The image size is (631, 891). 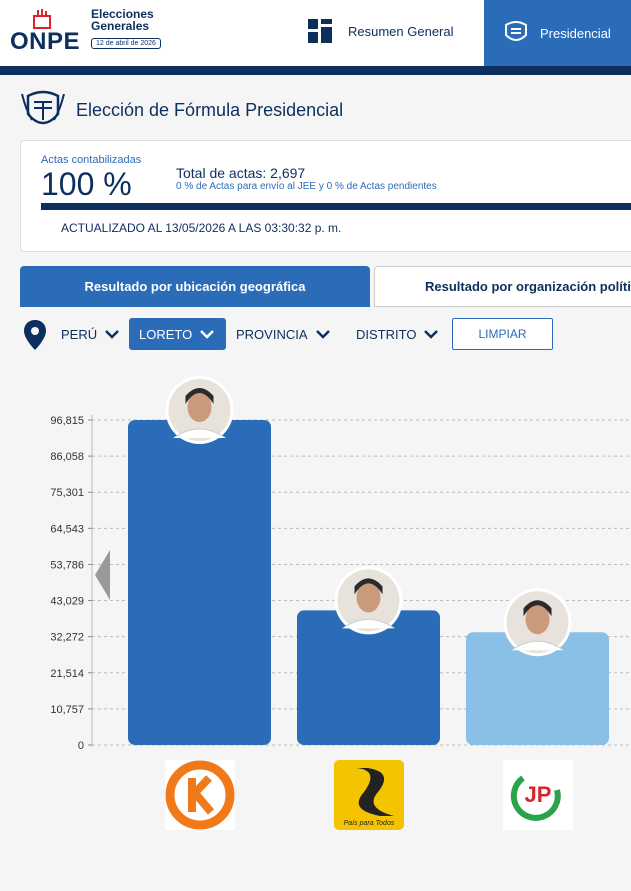 I want to click on y-tick-label: 75,301, so click(x=67, y=493).